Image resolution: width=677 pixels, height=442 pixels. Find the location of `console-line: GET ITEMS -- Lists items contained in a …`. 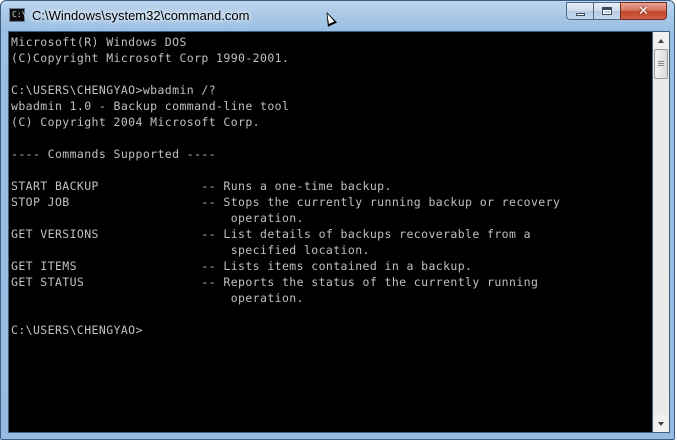

console-line: GET ITEMS -- Lists items contained in a … is located at coordinates (242, 266).